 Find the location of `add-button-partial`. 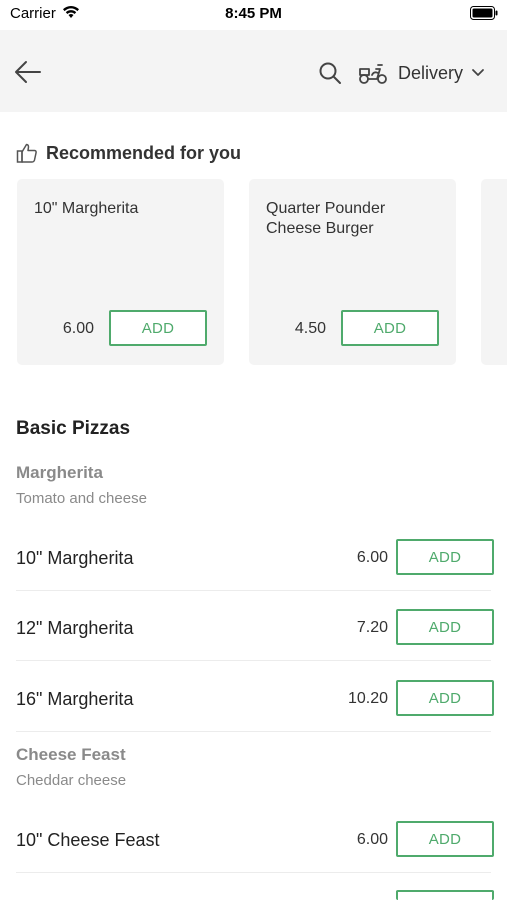

add-button-partial is located at coordinates (445, 895).